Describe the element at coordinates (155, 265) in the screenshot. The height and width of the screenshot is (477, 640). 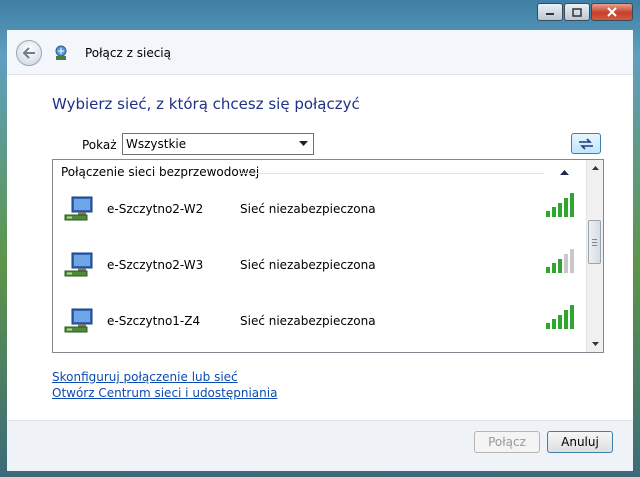
I see `network-name: e-Szczytno2-W3` at that location.